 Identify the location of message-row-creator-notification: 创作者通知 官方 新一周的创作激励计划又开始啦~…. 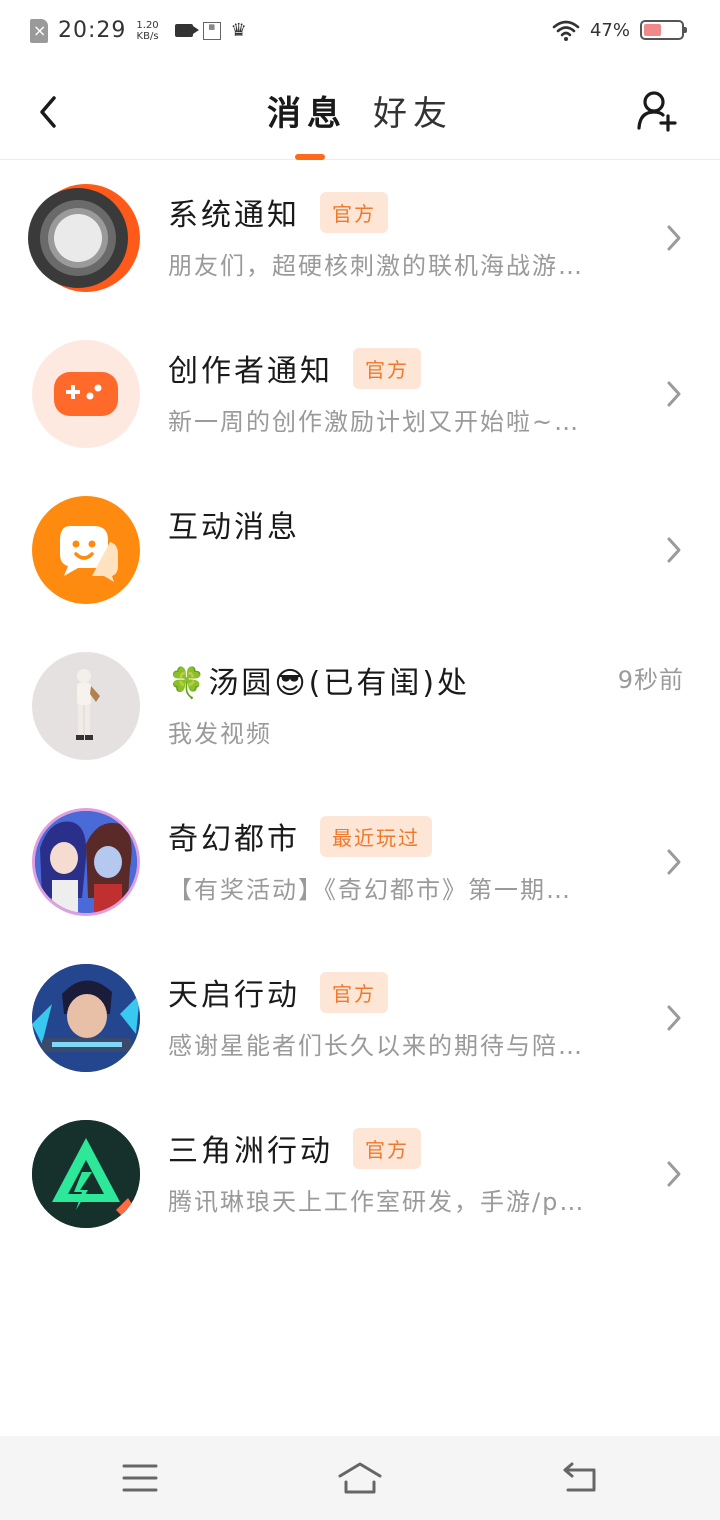
(360, 394).